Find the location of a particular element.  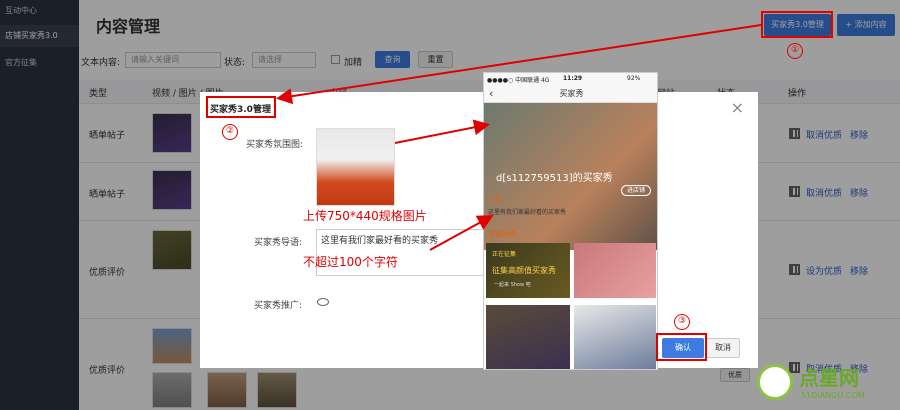

arrow-to-banner is located at coordinates (442, 131).